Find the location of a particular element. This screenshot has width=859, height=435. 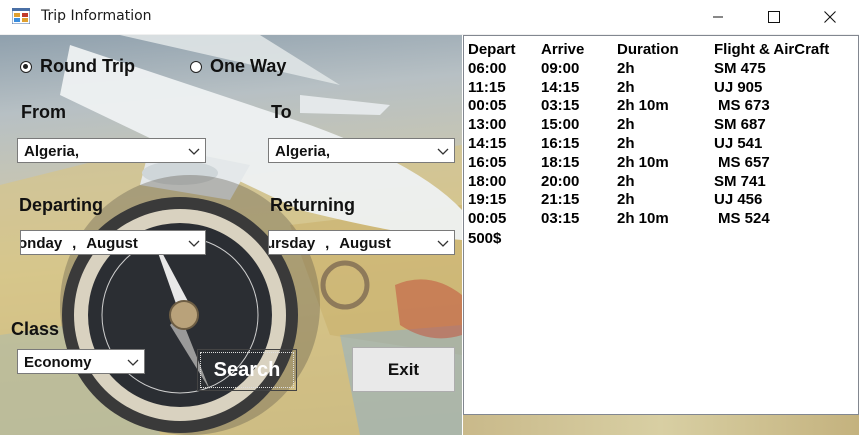

departing-month: August is located at coordinates (112, 243).